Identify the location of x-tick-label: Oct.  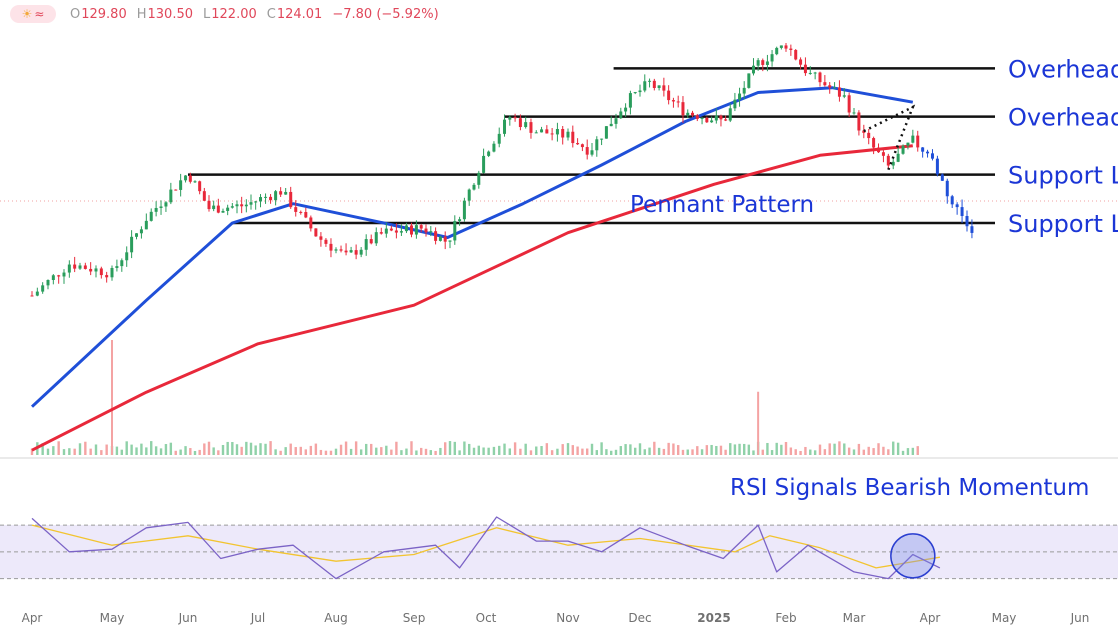
(486, 618).